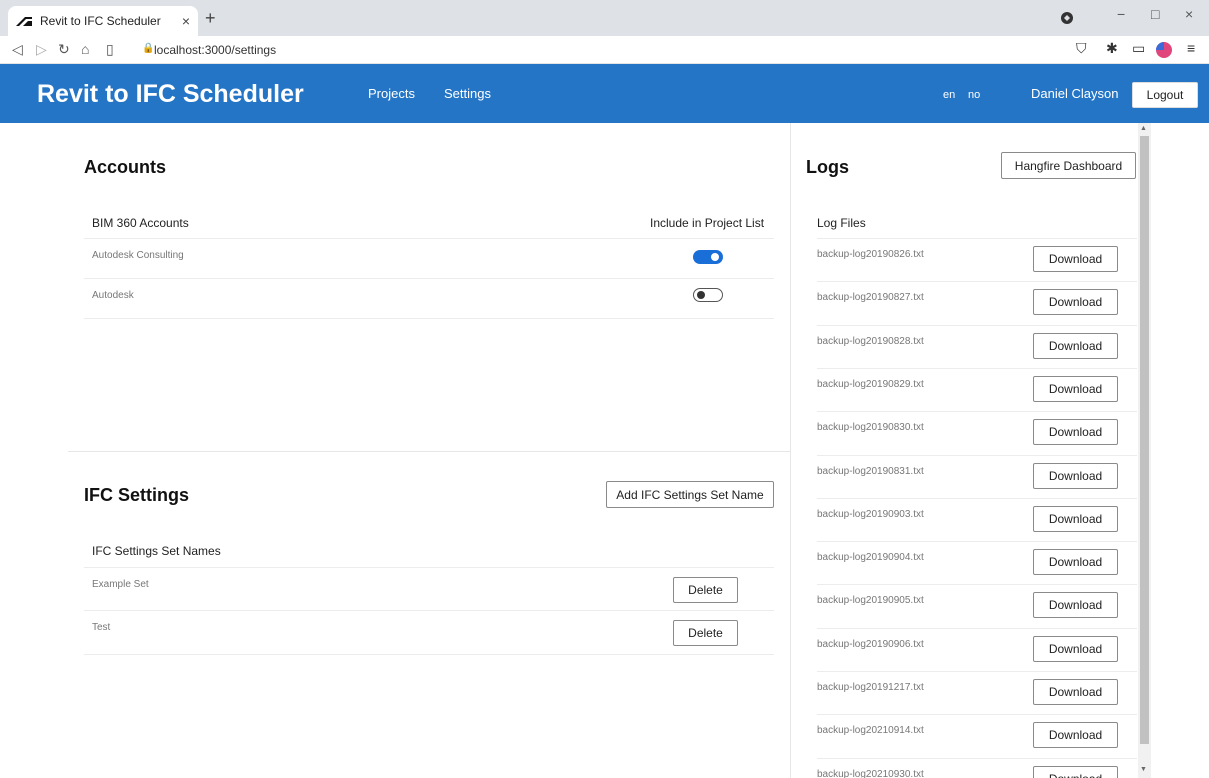 Image resolution: width=1209 pixels, height=778 pixels. Describe the element at coordinates (1074, 93) in the screenshot. I see `user-name: Daniel Clayson` at that location.